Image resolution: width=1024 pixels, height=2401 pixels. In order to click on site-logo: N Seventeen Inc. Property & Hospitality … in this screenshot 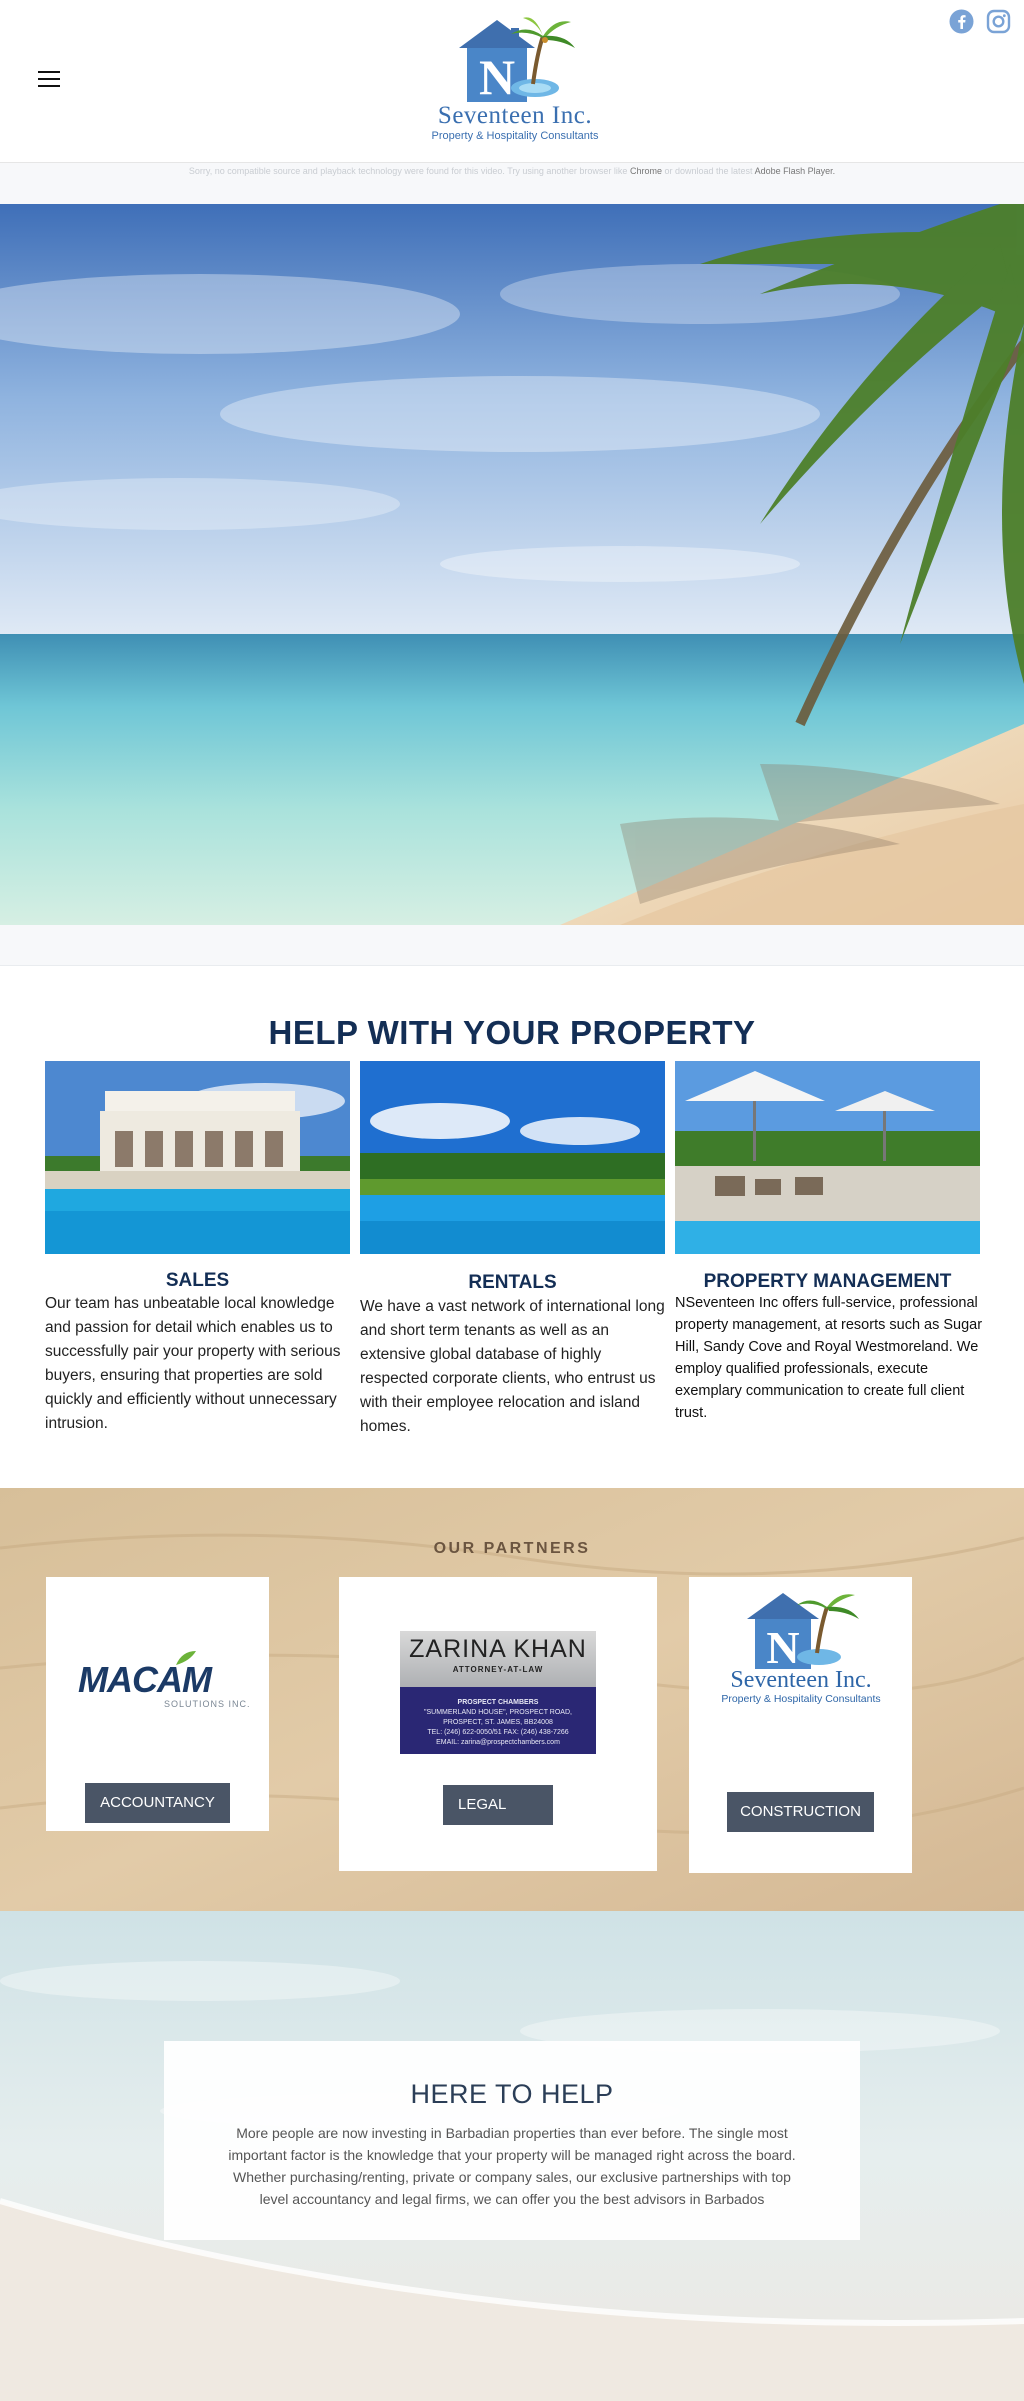, I will do `click(515, 80)`.